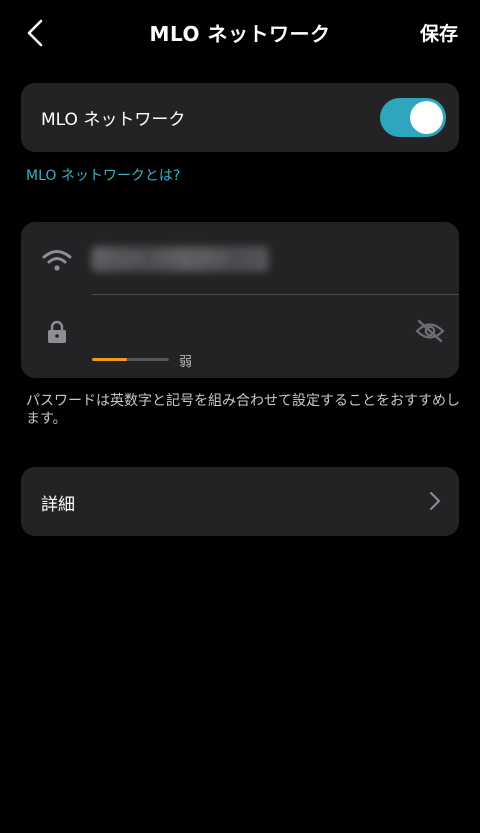  What do you see at coordinates (439, 32) in the screenshot?
I see `save-button: 保存` at bounding box center [439, 32].